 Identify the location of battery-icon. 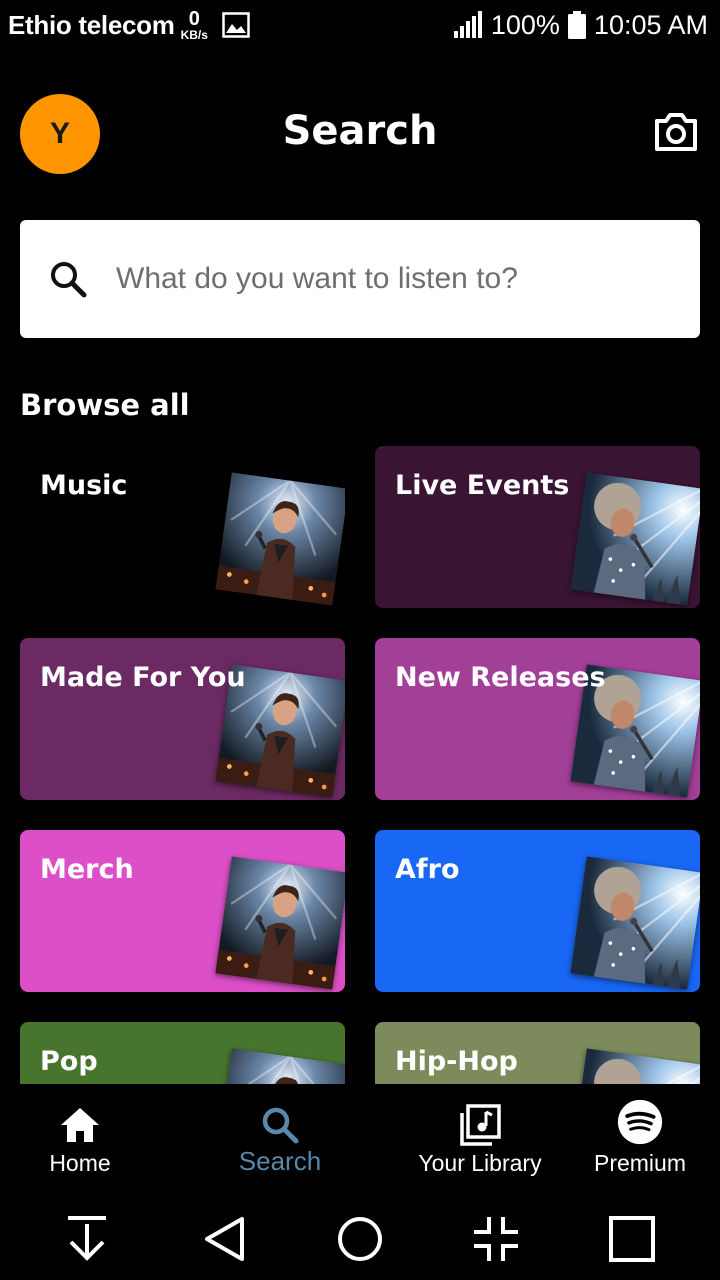
(576, 25).